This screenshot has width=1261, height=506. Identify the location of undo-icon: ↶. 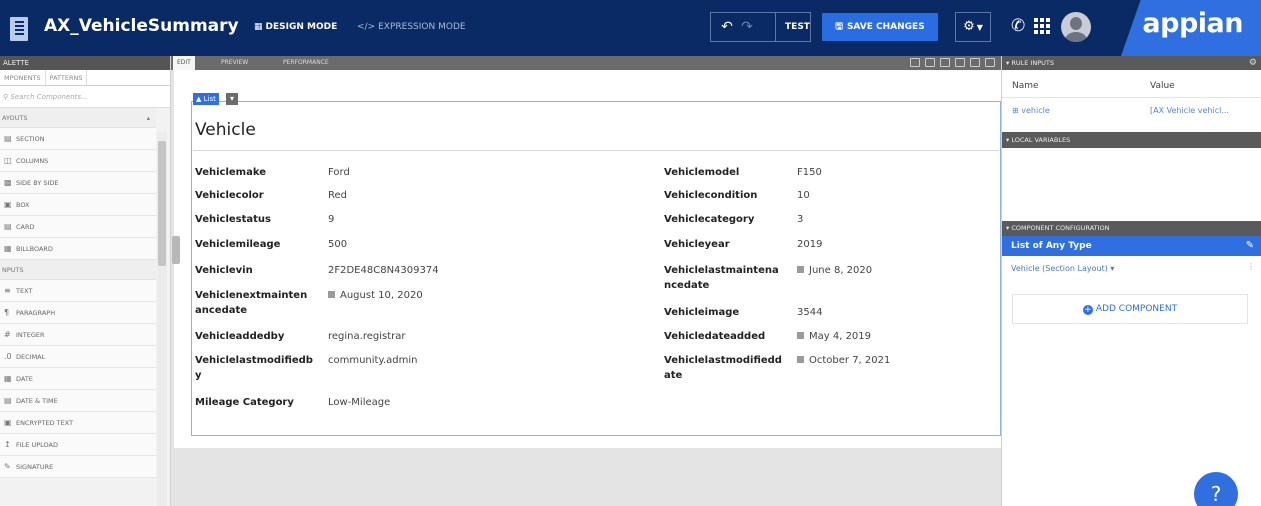
(727, 27).